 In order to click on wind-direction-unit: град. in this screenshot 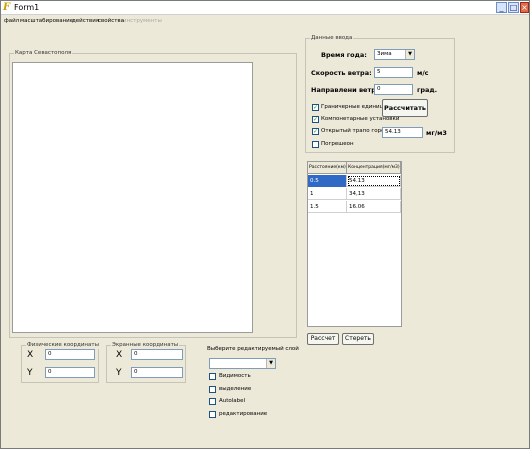, I will do `click(427, 90)`.